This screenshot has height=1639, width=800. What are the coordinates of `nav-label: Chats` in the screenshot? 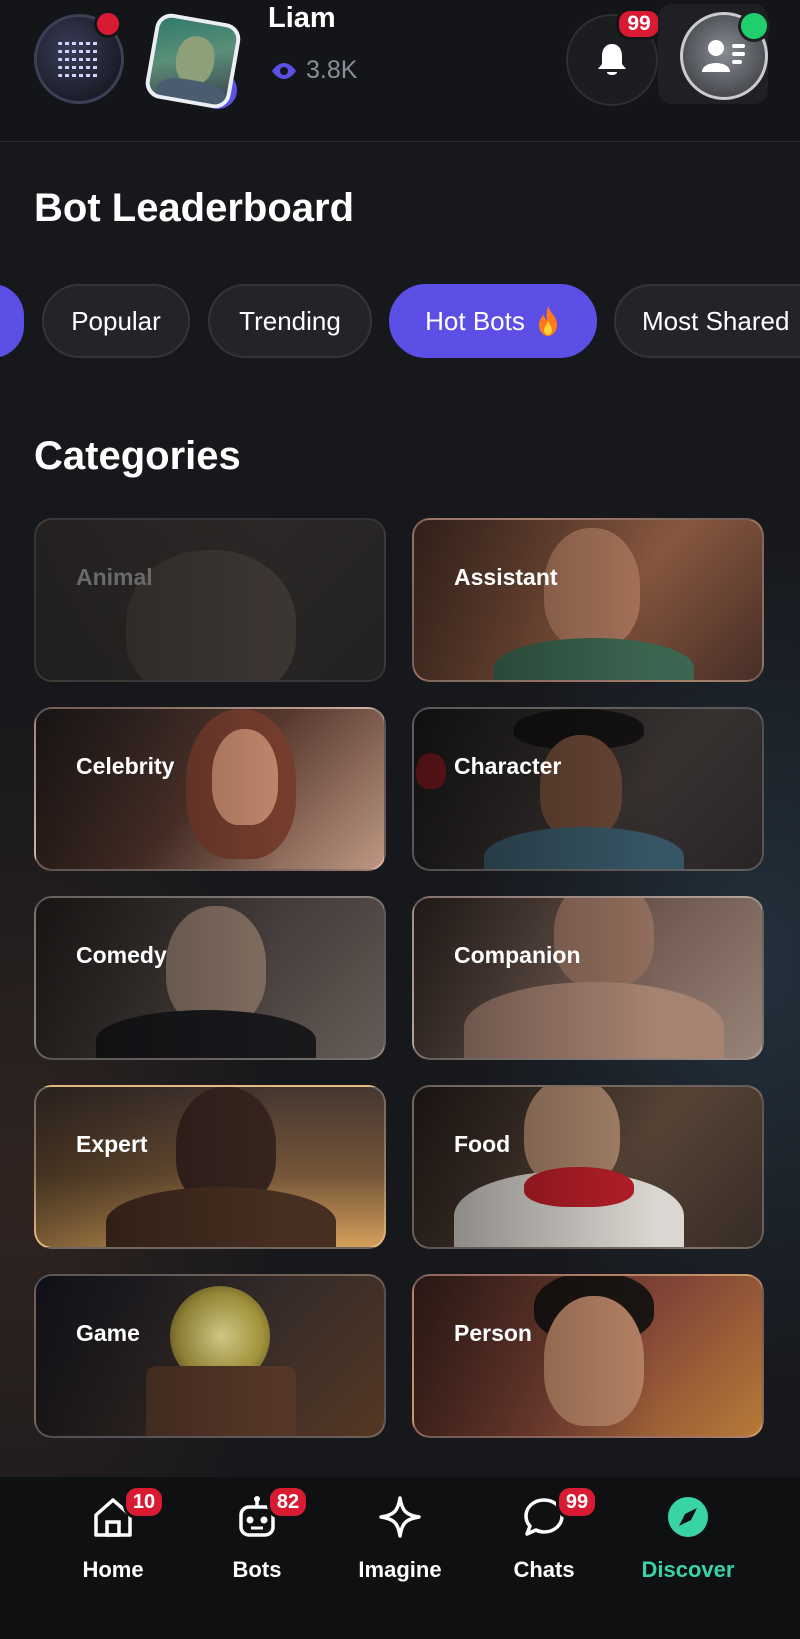 It's located at (544, 1569).